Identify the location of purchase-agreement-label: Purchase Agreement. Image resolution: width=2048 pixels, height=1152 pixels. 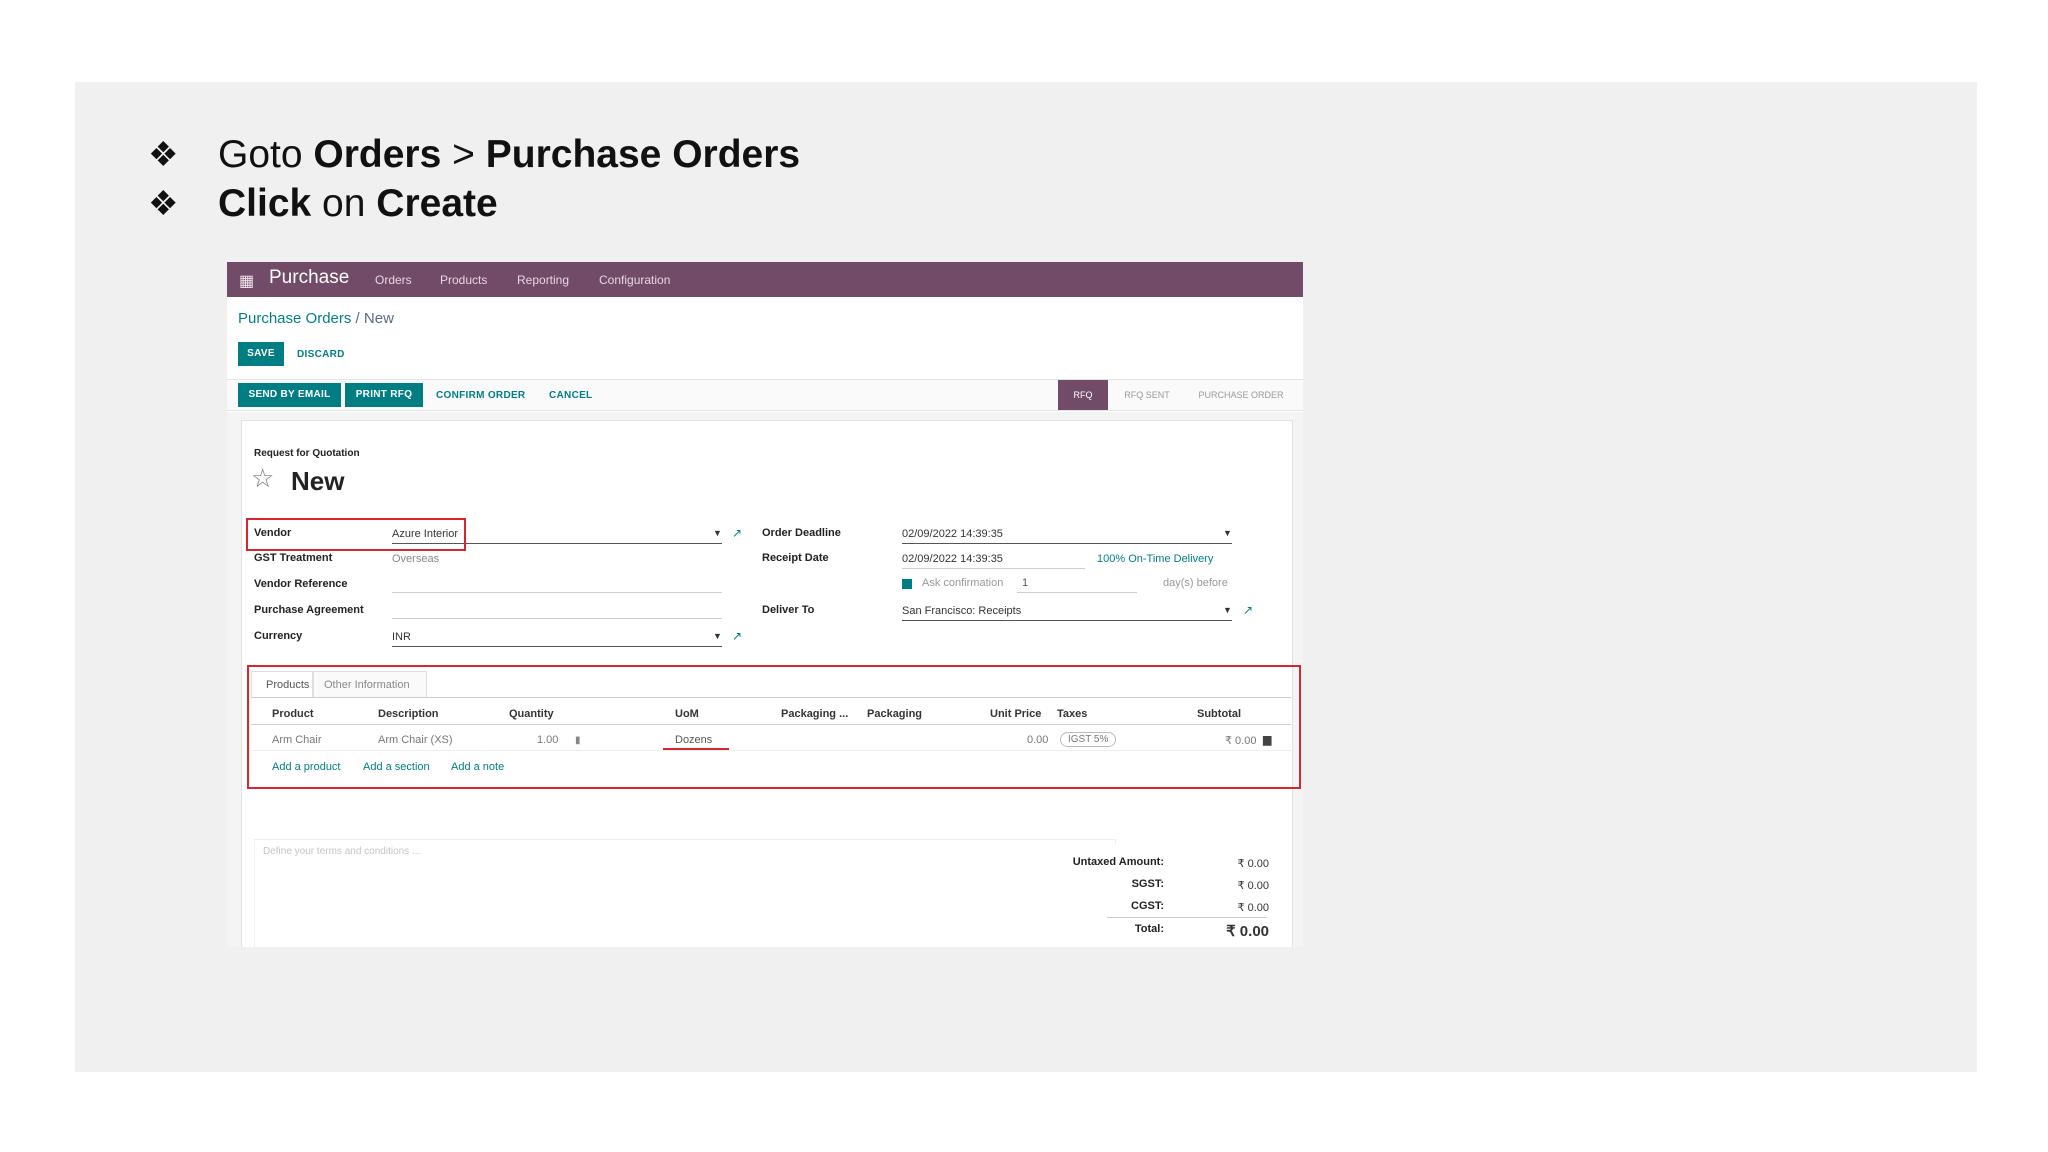
(309, 610).